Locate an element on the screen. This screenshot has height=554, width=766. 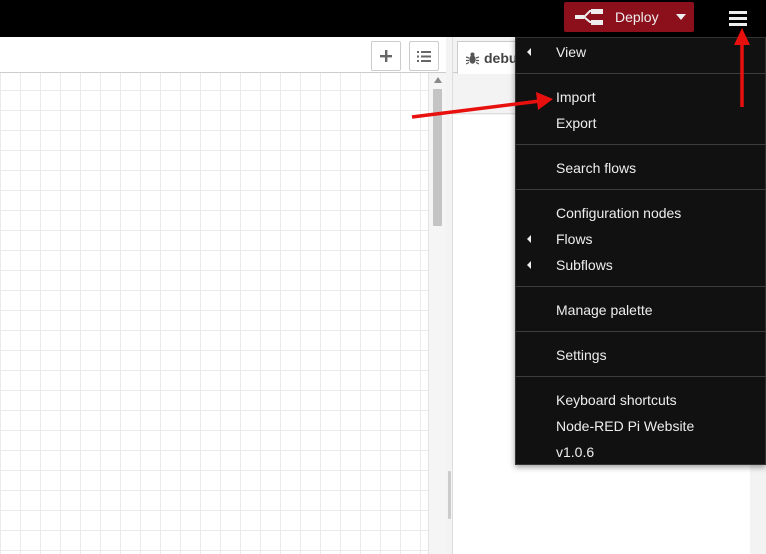
menu-item-label: Subflows is located at coordinates (584, 265).